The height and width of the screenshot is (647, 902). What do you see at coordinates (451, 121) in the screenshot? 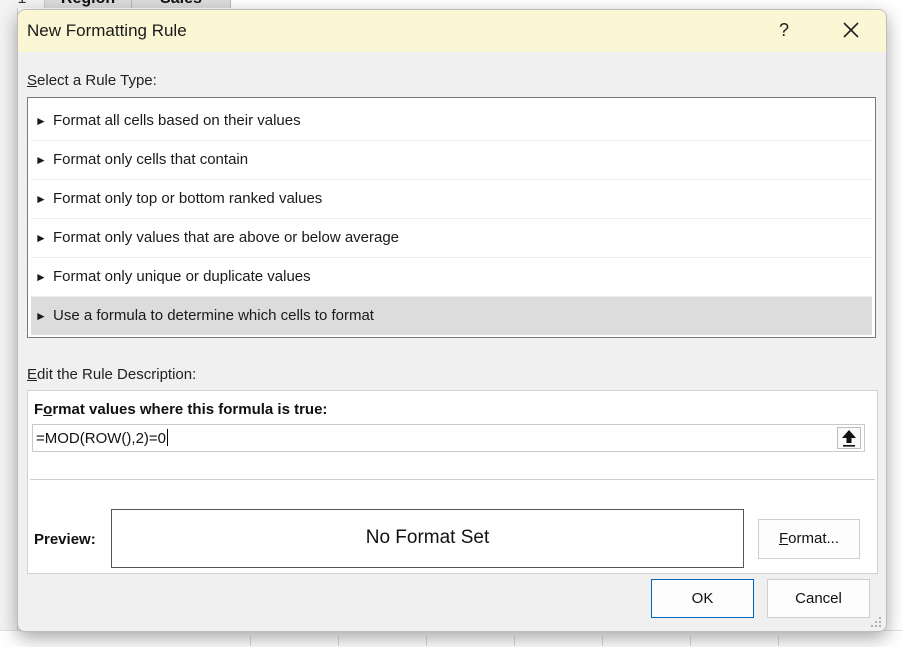
I see `rule-type-item: ► Format all cells based on their values` at bounding box center [451, 121].